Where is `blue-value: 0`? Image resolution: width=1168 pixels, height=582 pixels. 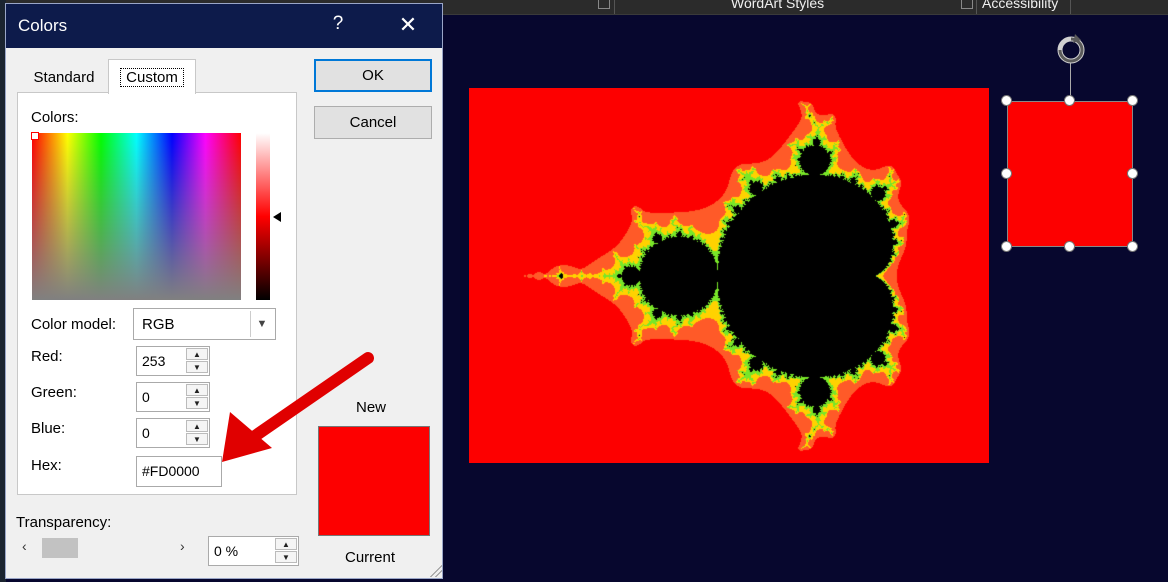 blue-value: 0 is located at coordinates (146, 433).